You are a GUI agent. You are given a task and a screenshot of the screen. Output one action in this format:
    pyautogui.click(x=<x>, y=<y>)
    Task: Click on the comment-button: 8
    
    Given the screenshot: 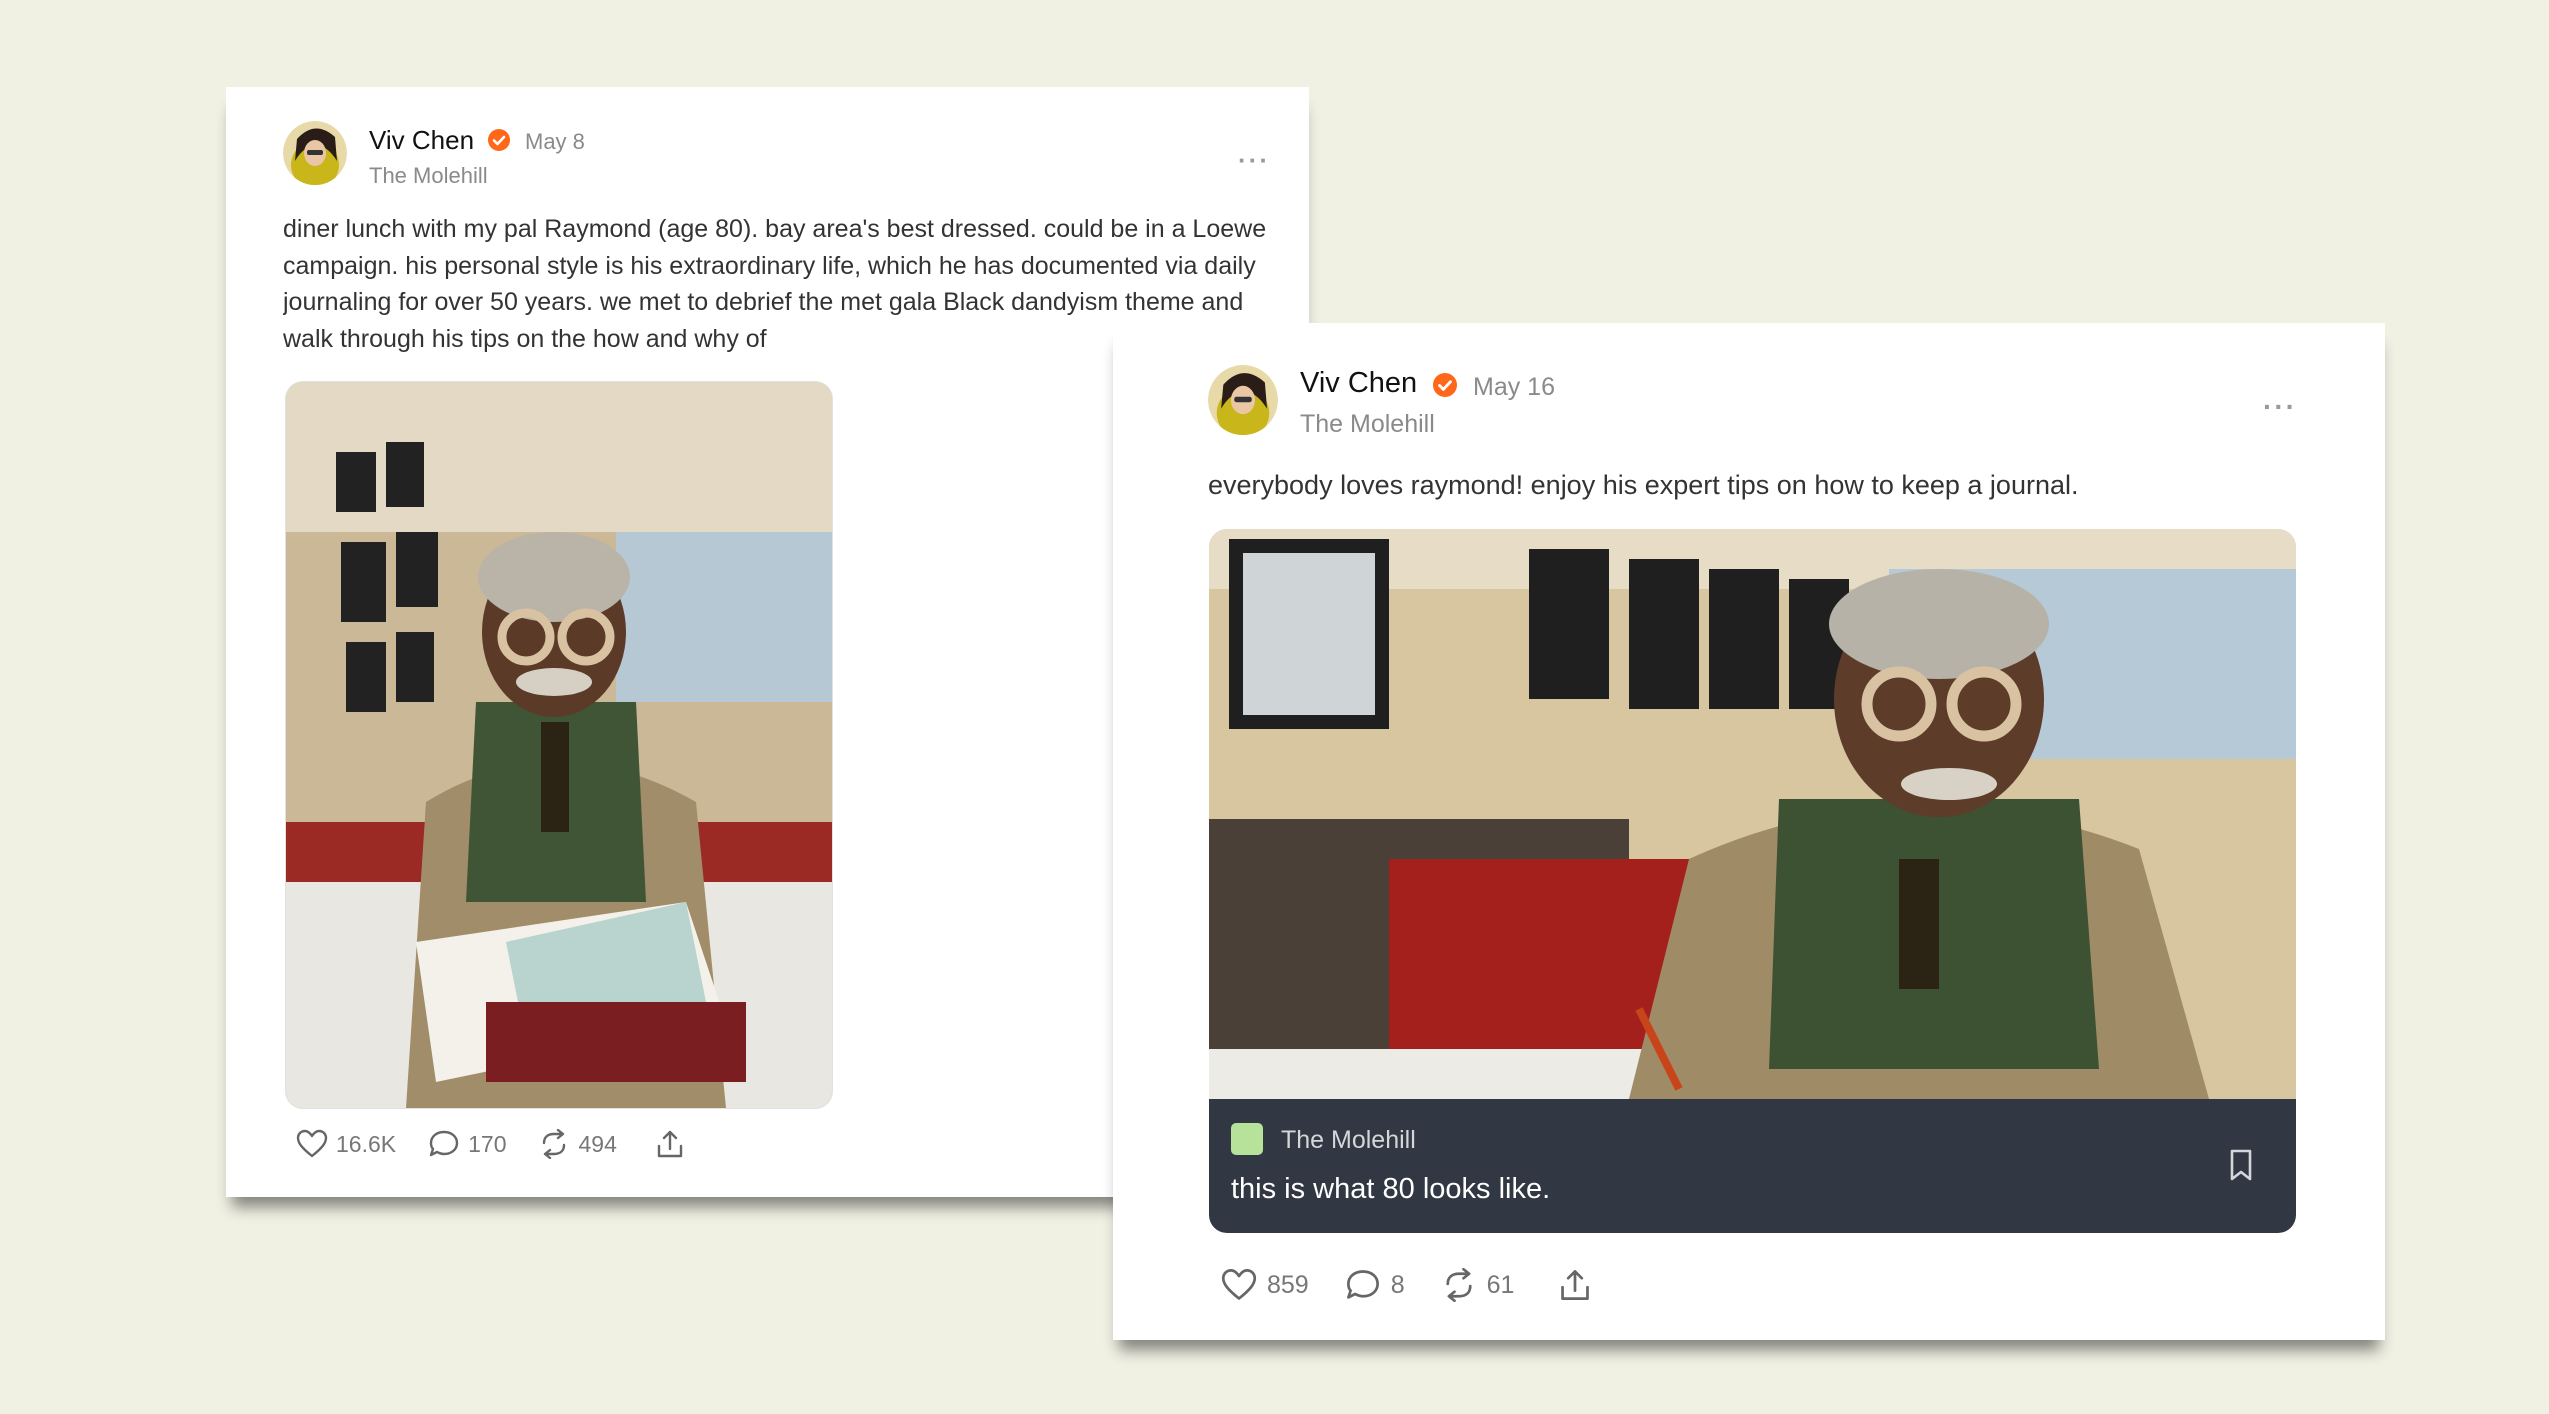 What is the action you would take?
    pyautogui.click(x=1375, y=1285)
    